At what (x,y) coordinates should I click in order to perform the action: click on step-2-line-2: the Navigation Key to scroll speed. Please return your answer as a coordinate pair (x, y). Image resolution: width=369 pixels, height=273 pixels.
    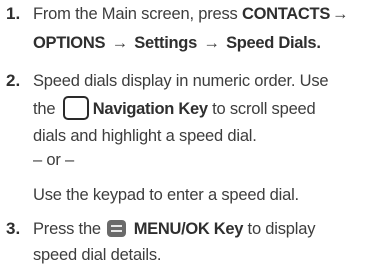
    Looking at the image, I should click on (174, 109).